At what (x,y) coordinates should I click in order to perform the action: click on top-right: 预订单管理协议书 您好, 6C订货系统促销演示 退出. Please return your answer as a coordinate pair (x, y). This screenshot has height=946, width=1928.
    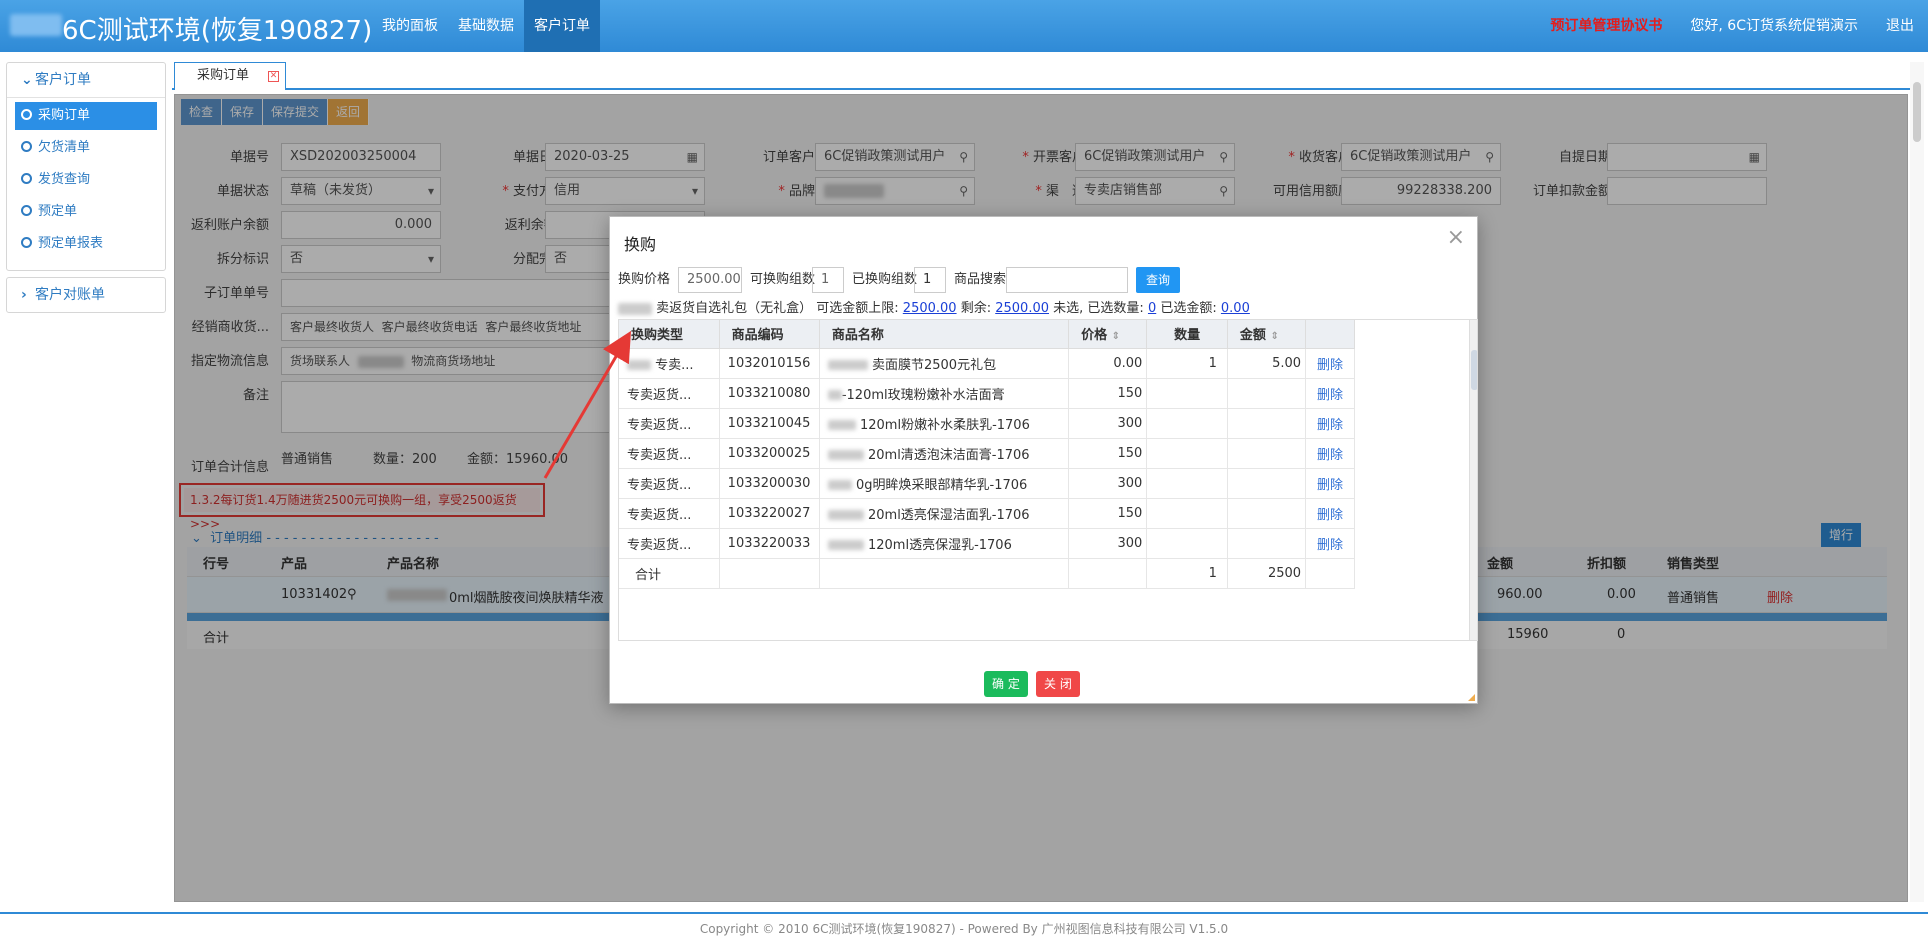
    Looking at the image, I should click on (1732, 26).